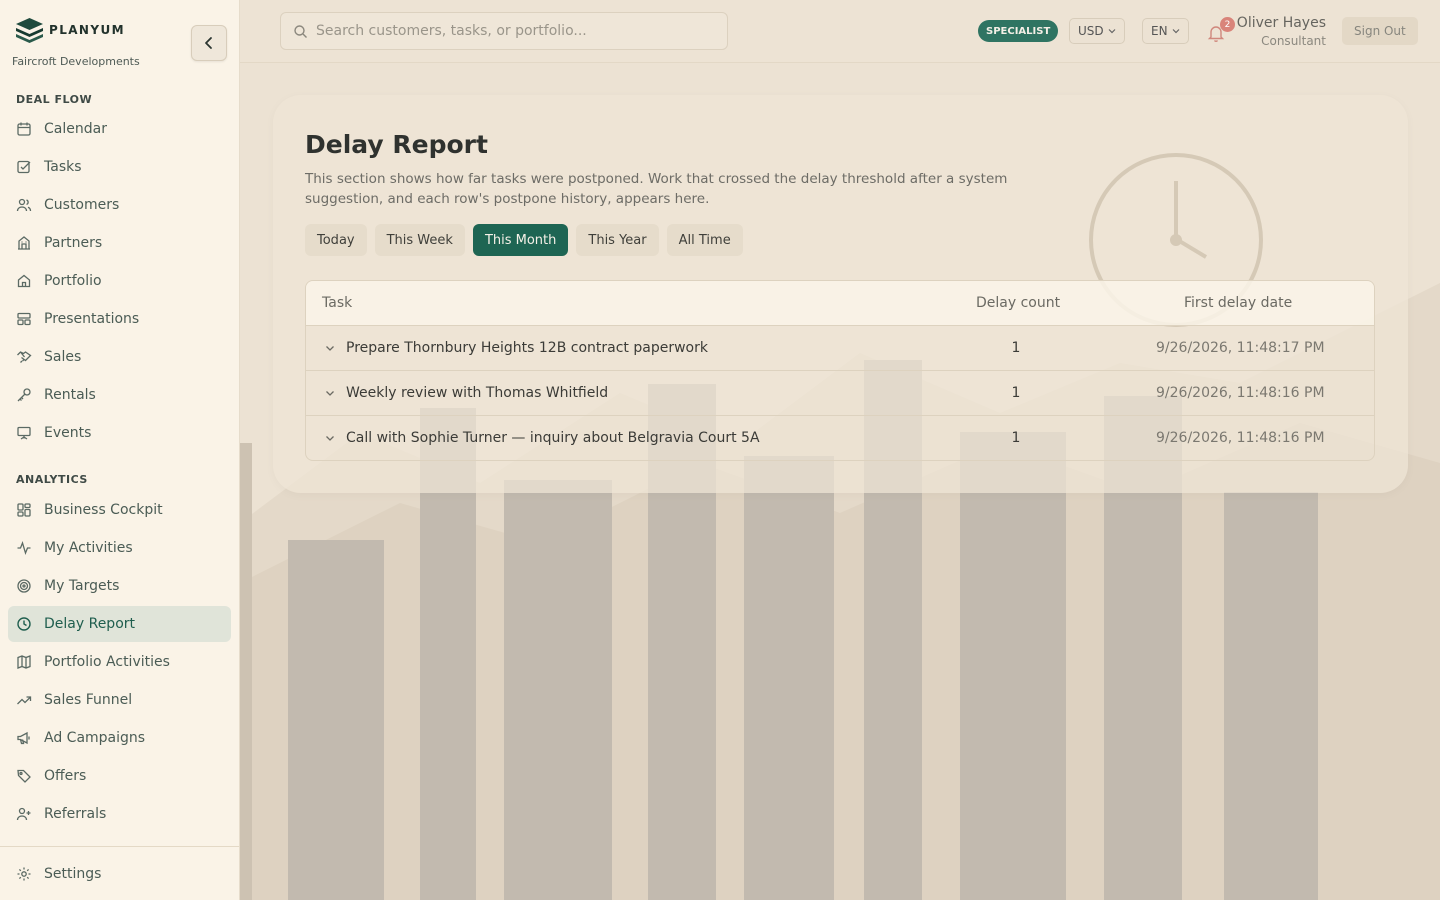 The width and height of the screenshot is (1440, 900). What do you see at coordinates (24, 243) in the screenshot?
I see `building-icon` at bounding box center [24, 243].